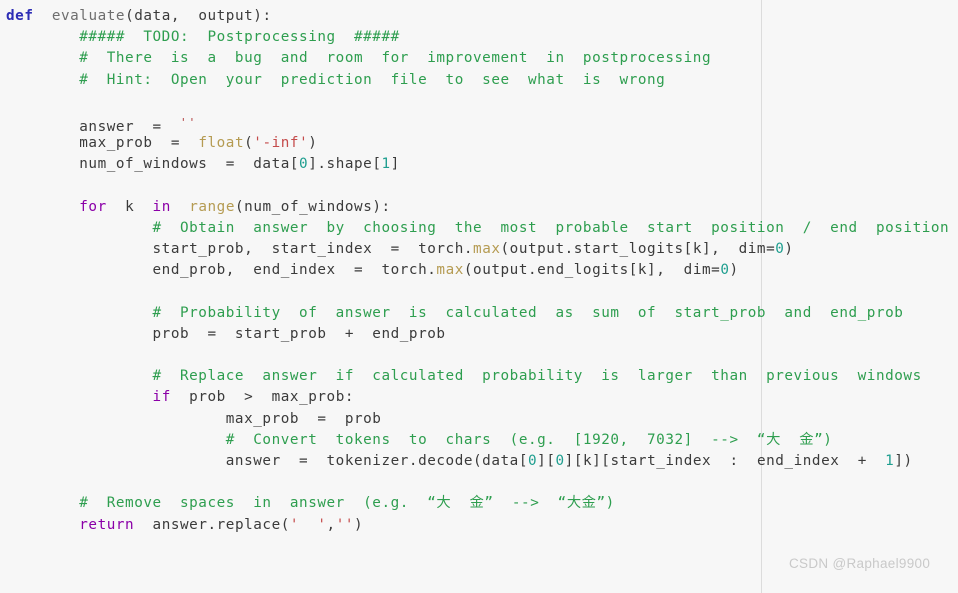 Image resolution: width=958 pixels, height=593 pixels. I want to click on builtin-float: float, so click(221, 143).